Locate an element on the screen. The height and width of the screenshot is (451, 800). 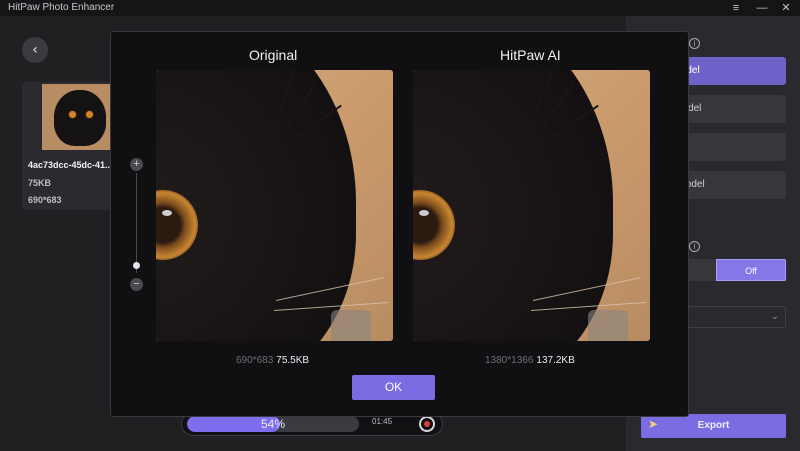
enhanced-dimensions: 1380*1366 is located at coordinates (509, 360).